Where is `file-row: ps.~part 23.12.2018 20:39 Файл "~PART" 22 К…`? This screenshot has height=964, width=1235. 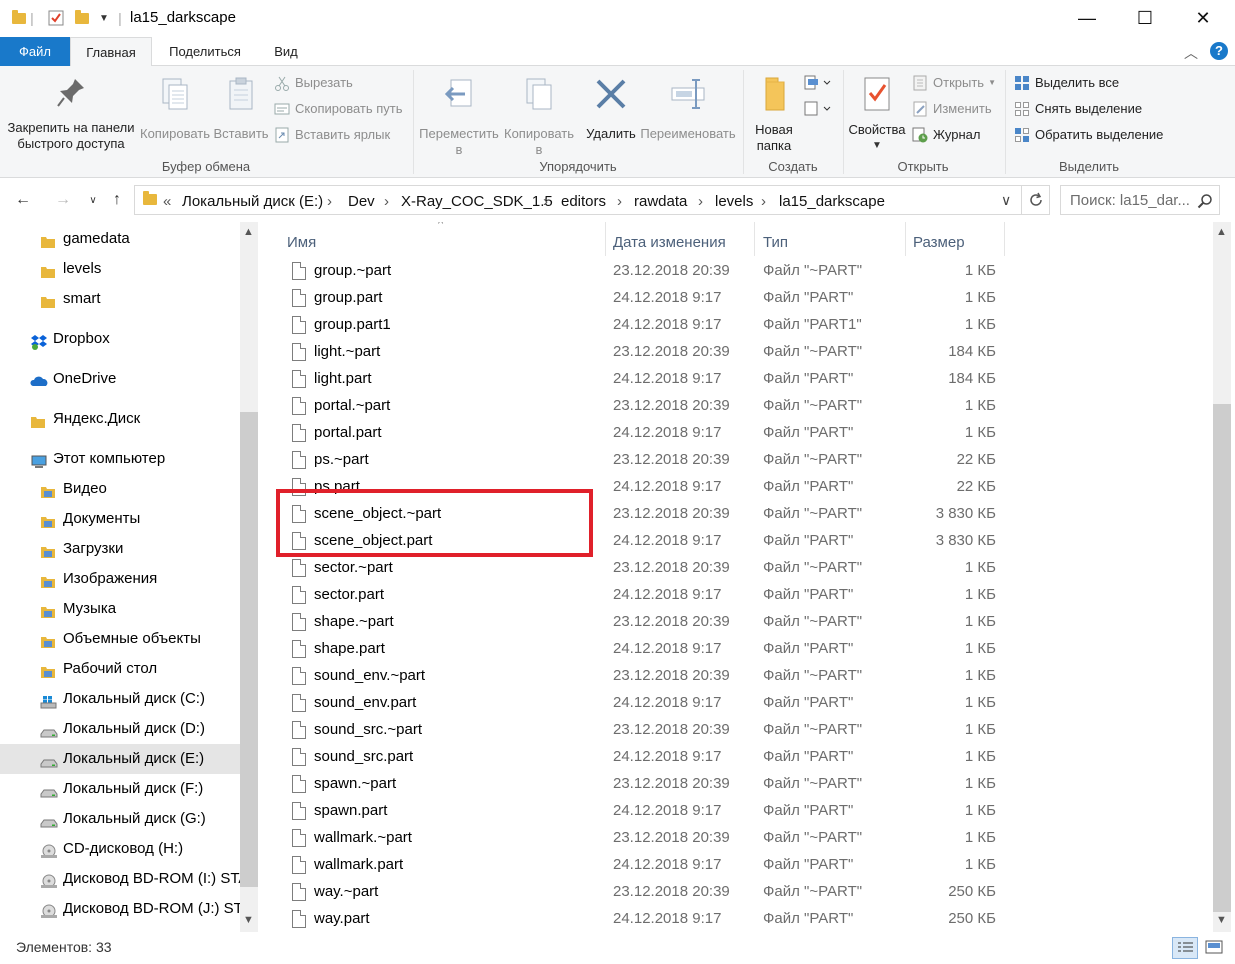
file-row: ps.~part 23.12.2018 20:39 Файл "~PART" 22 К… is located at coordinates (641, 460).